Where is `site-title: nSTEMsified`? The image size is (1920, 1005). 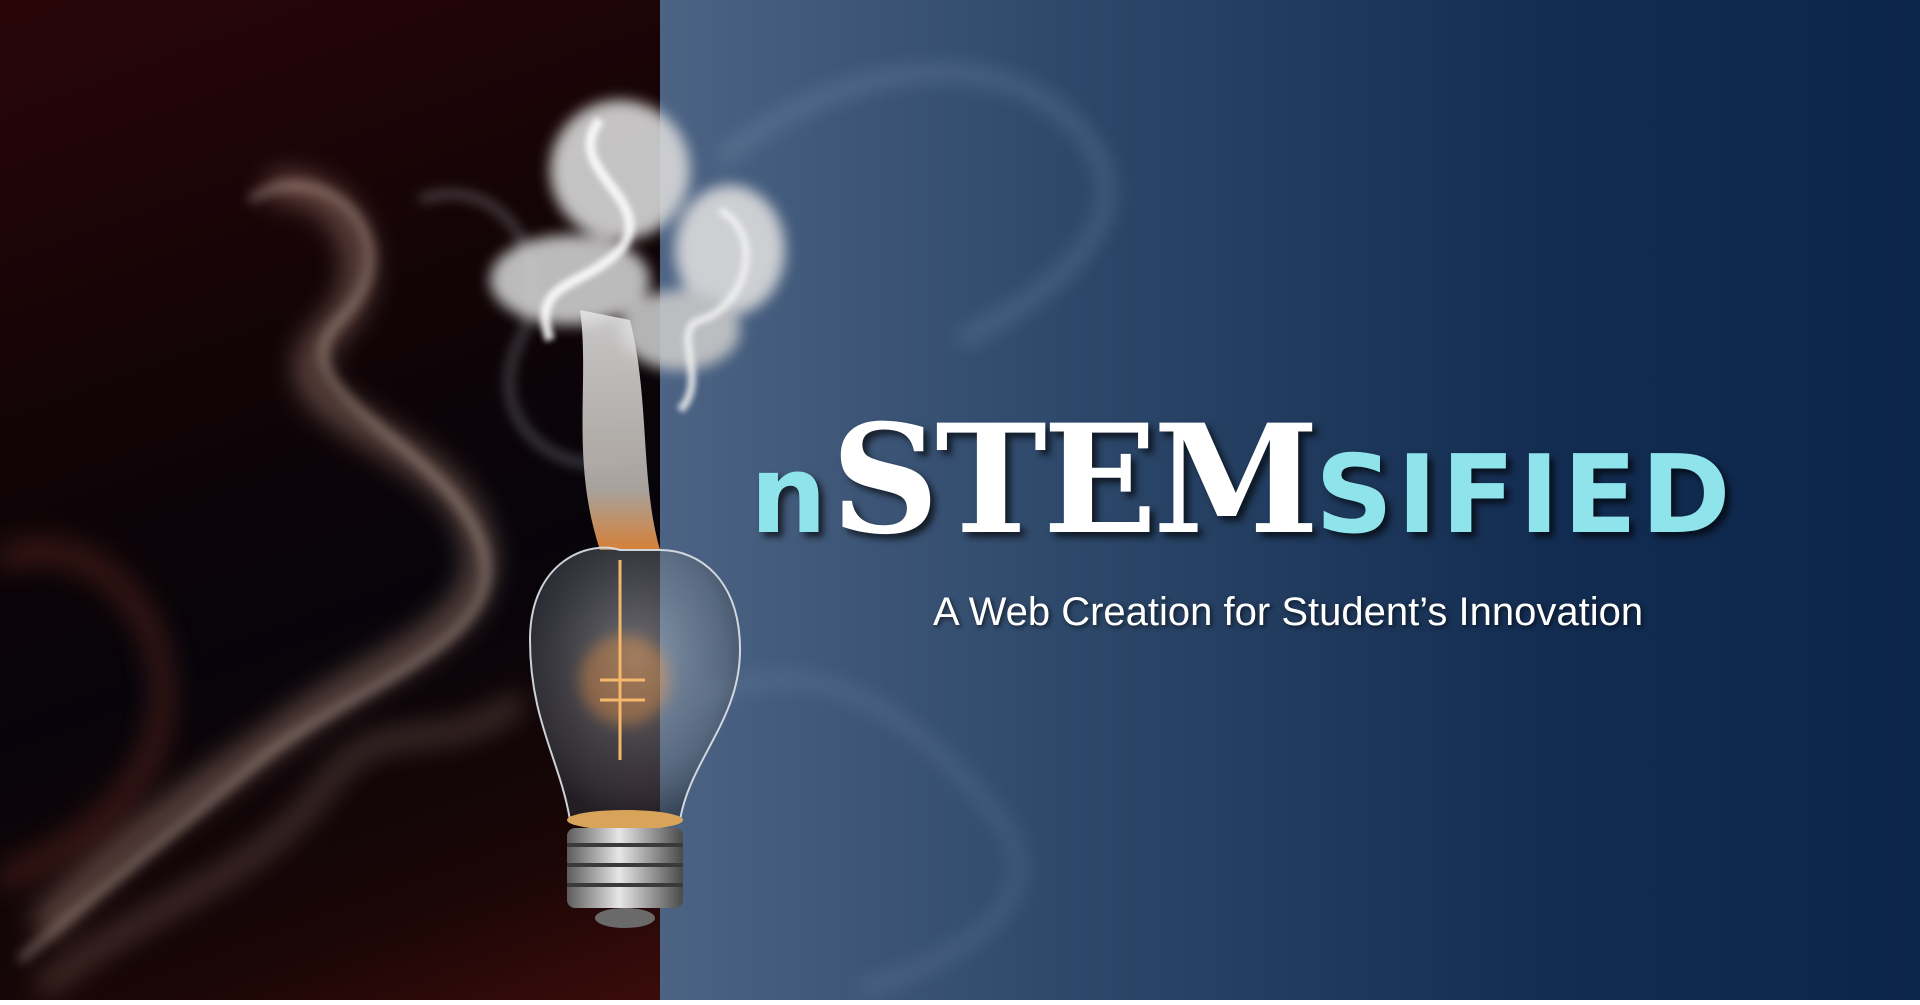 site-title: nSTEMsified is located at coordinates (1242, 480).